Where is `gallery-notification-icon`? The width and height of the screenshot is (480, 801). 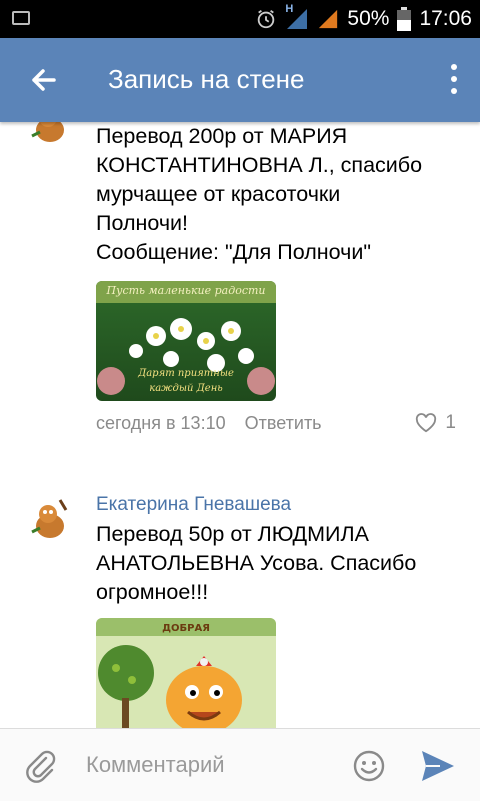 gallery-notification-icon is located at coordinates (21, 18).